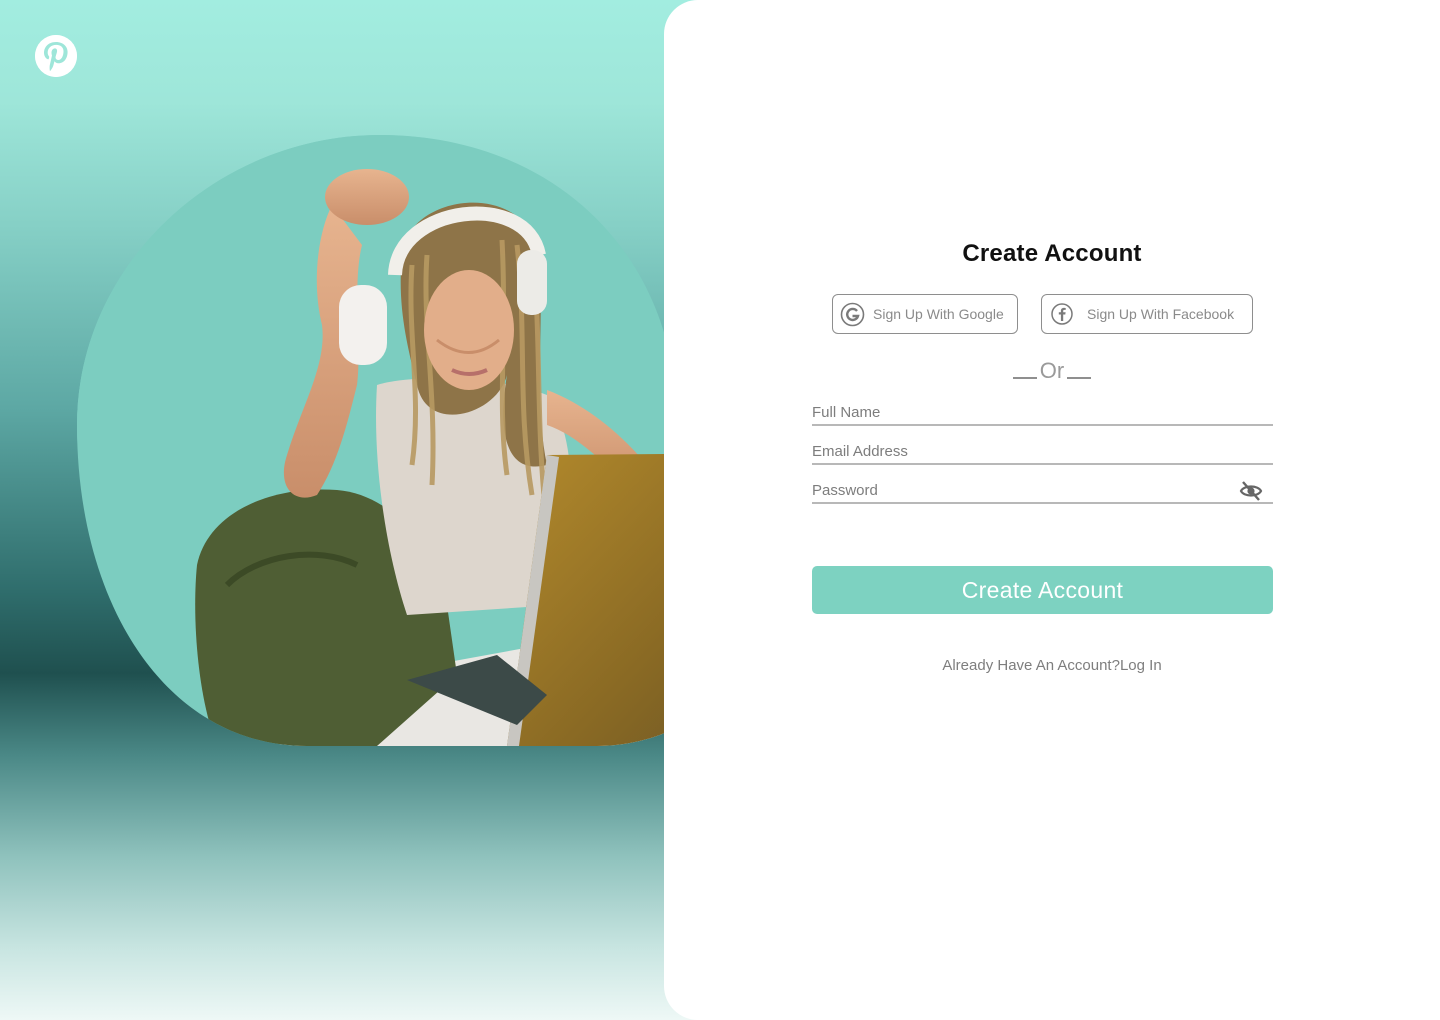 This screenshot has height=1020, width=1440. I want to click on login-prompt-line: Already Have An Account?Log In, so click(1052, 665).